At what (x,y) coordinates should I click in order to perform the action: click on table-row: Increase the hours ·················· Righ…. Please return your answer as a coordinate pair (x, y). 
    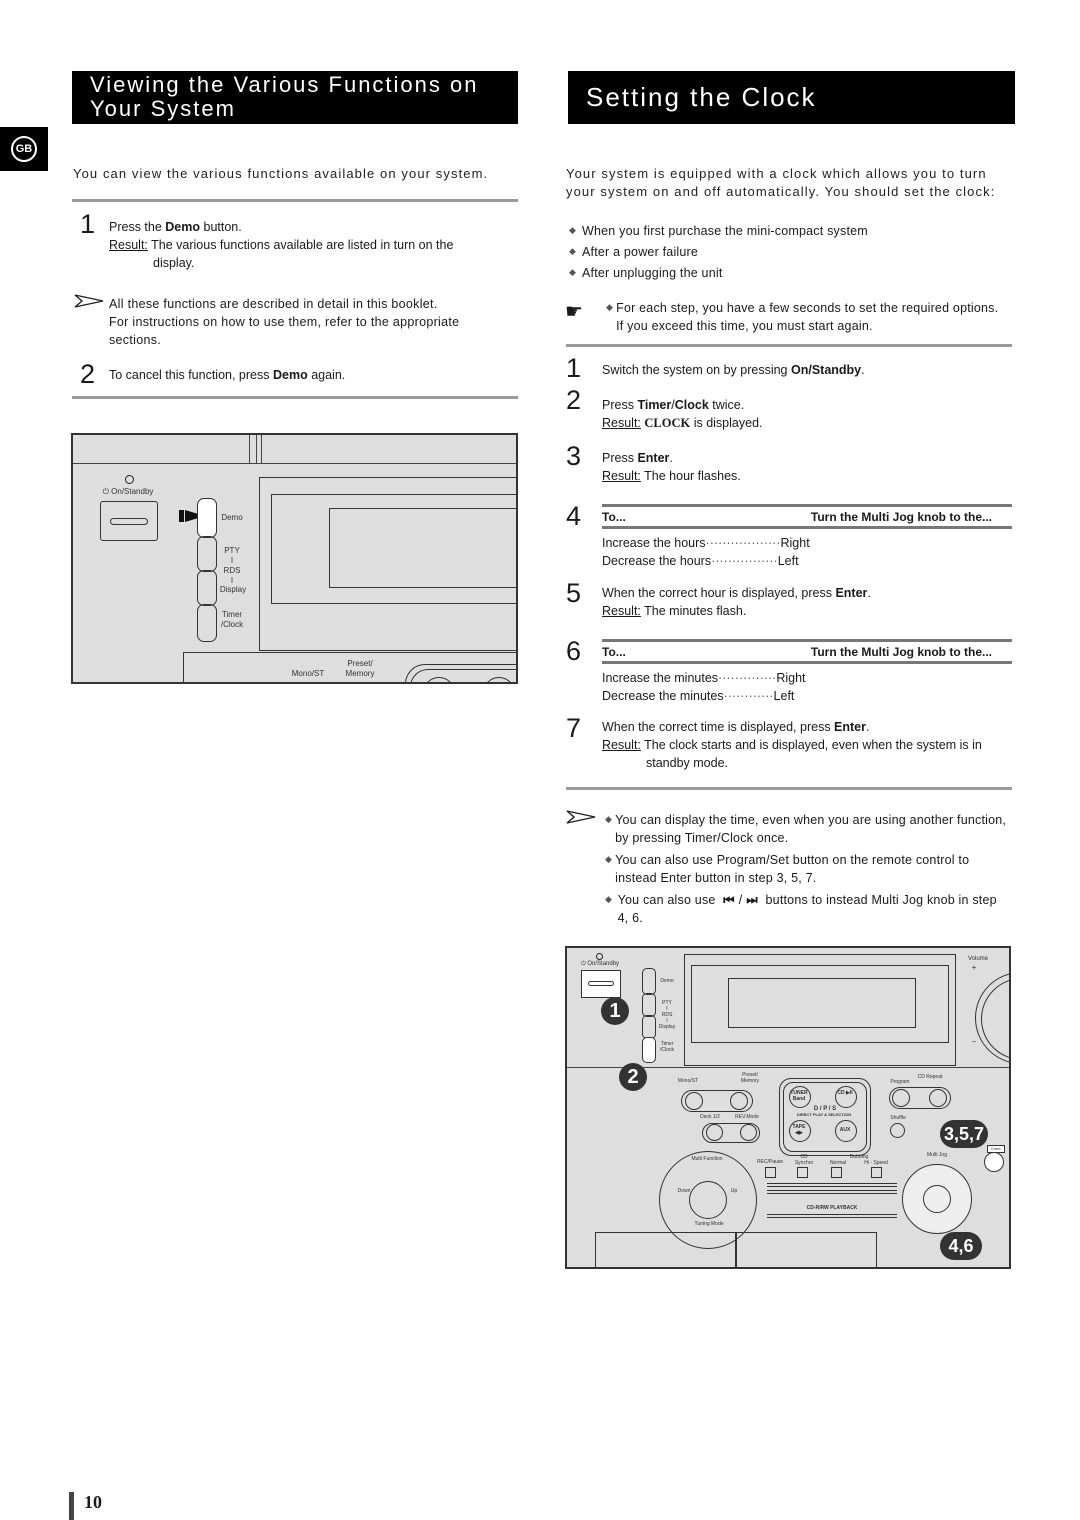
    Looking at the image, I should click on (706, 543).